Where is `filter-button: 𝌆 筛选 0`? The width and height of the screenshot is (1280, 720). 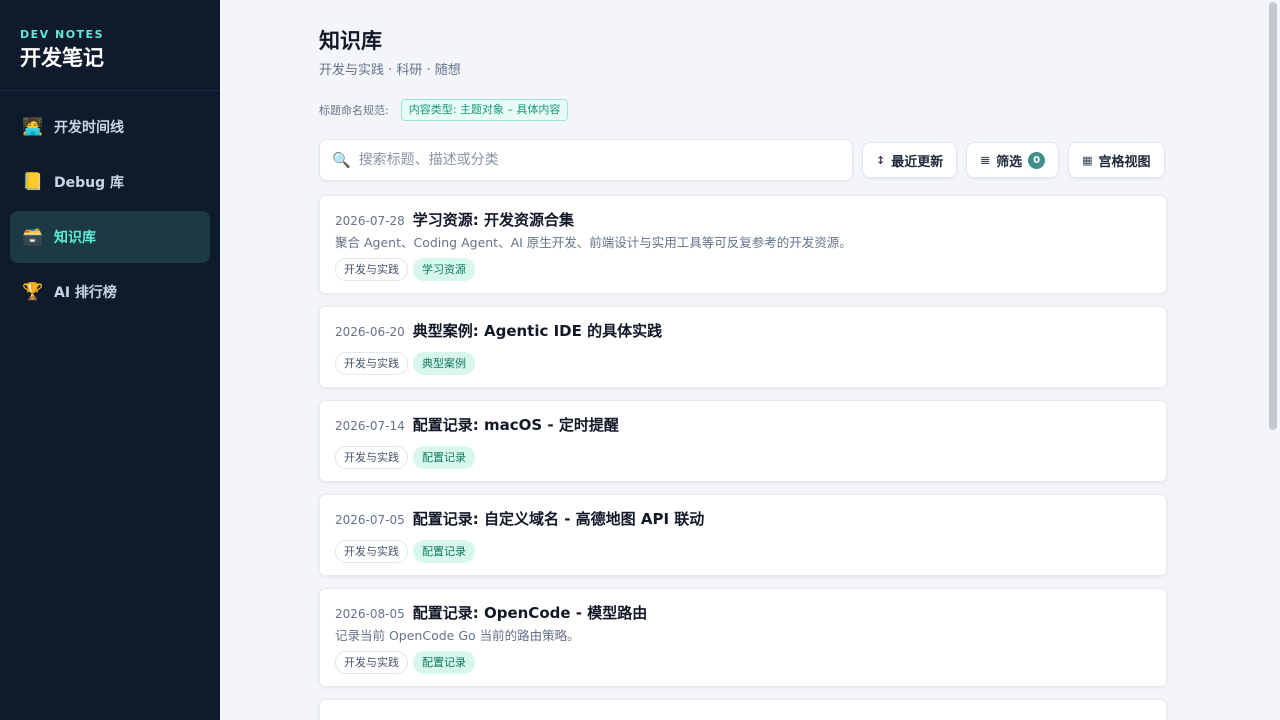
filter-button: 𝌆 筛选 0 is located at coordinates (1013, 160).